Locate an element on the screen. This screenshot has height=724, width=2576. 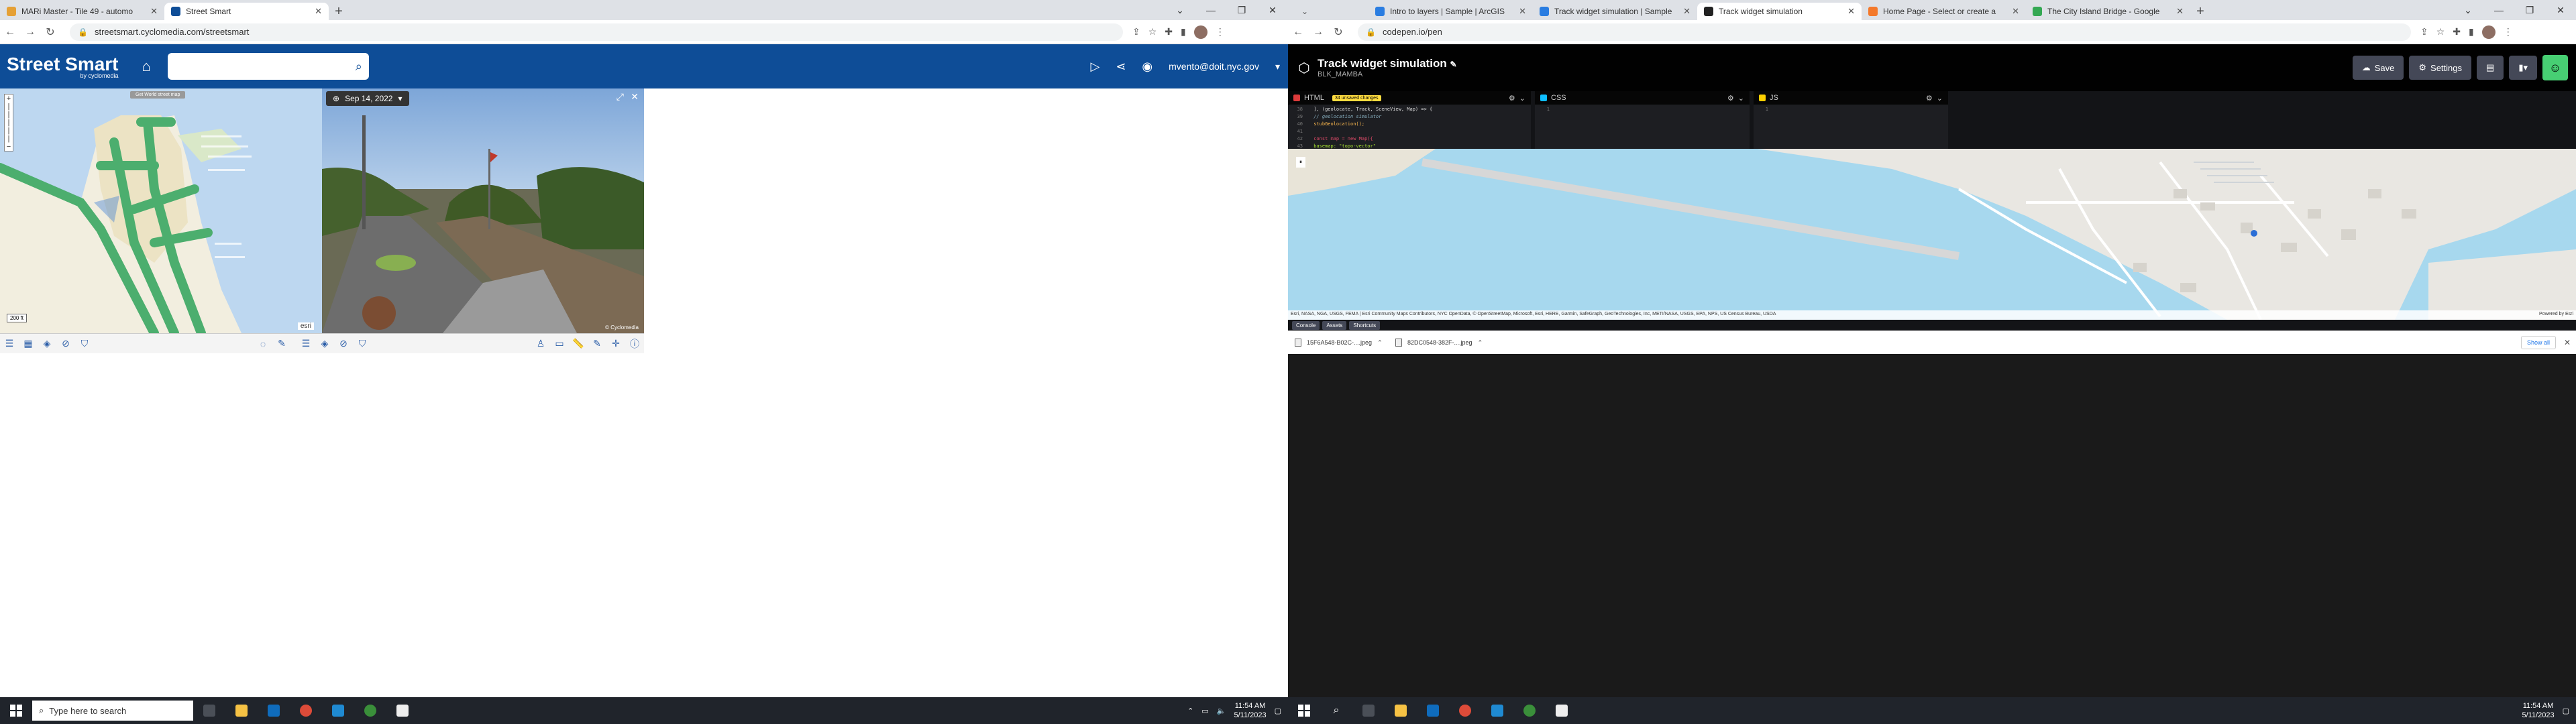
reload-icon: ↻ is located at coordinates (50, 32).